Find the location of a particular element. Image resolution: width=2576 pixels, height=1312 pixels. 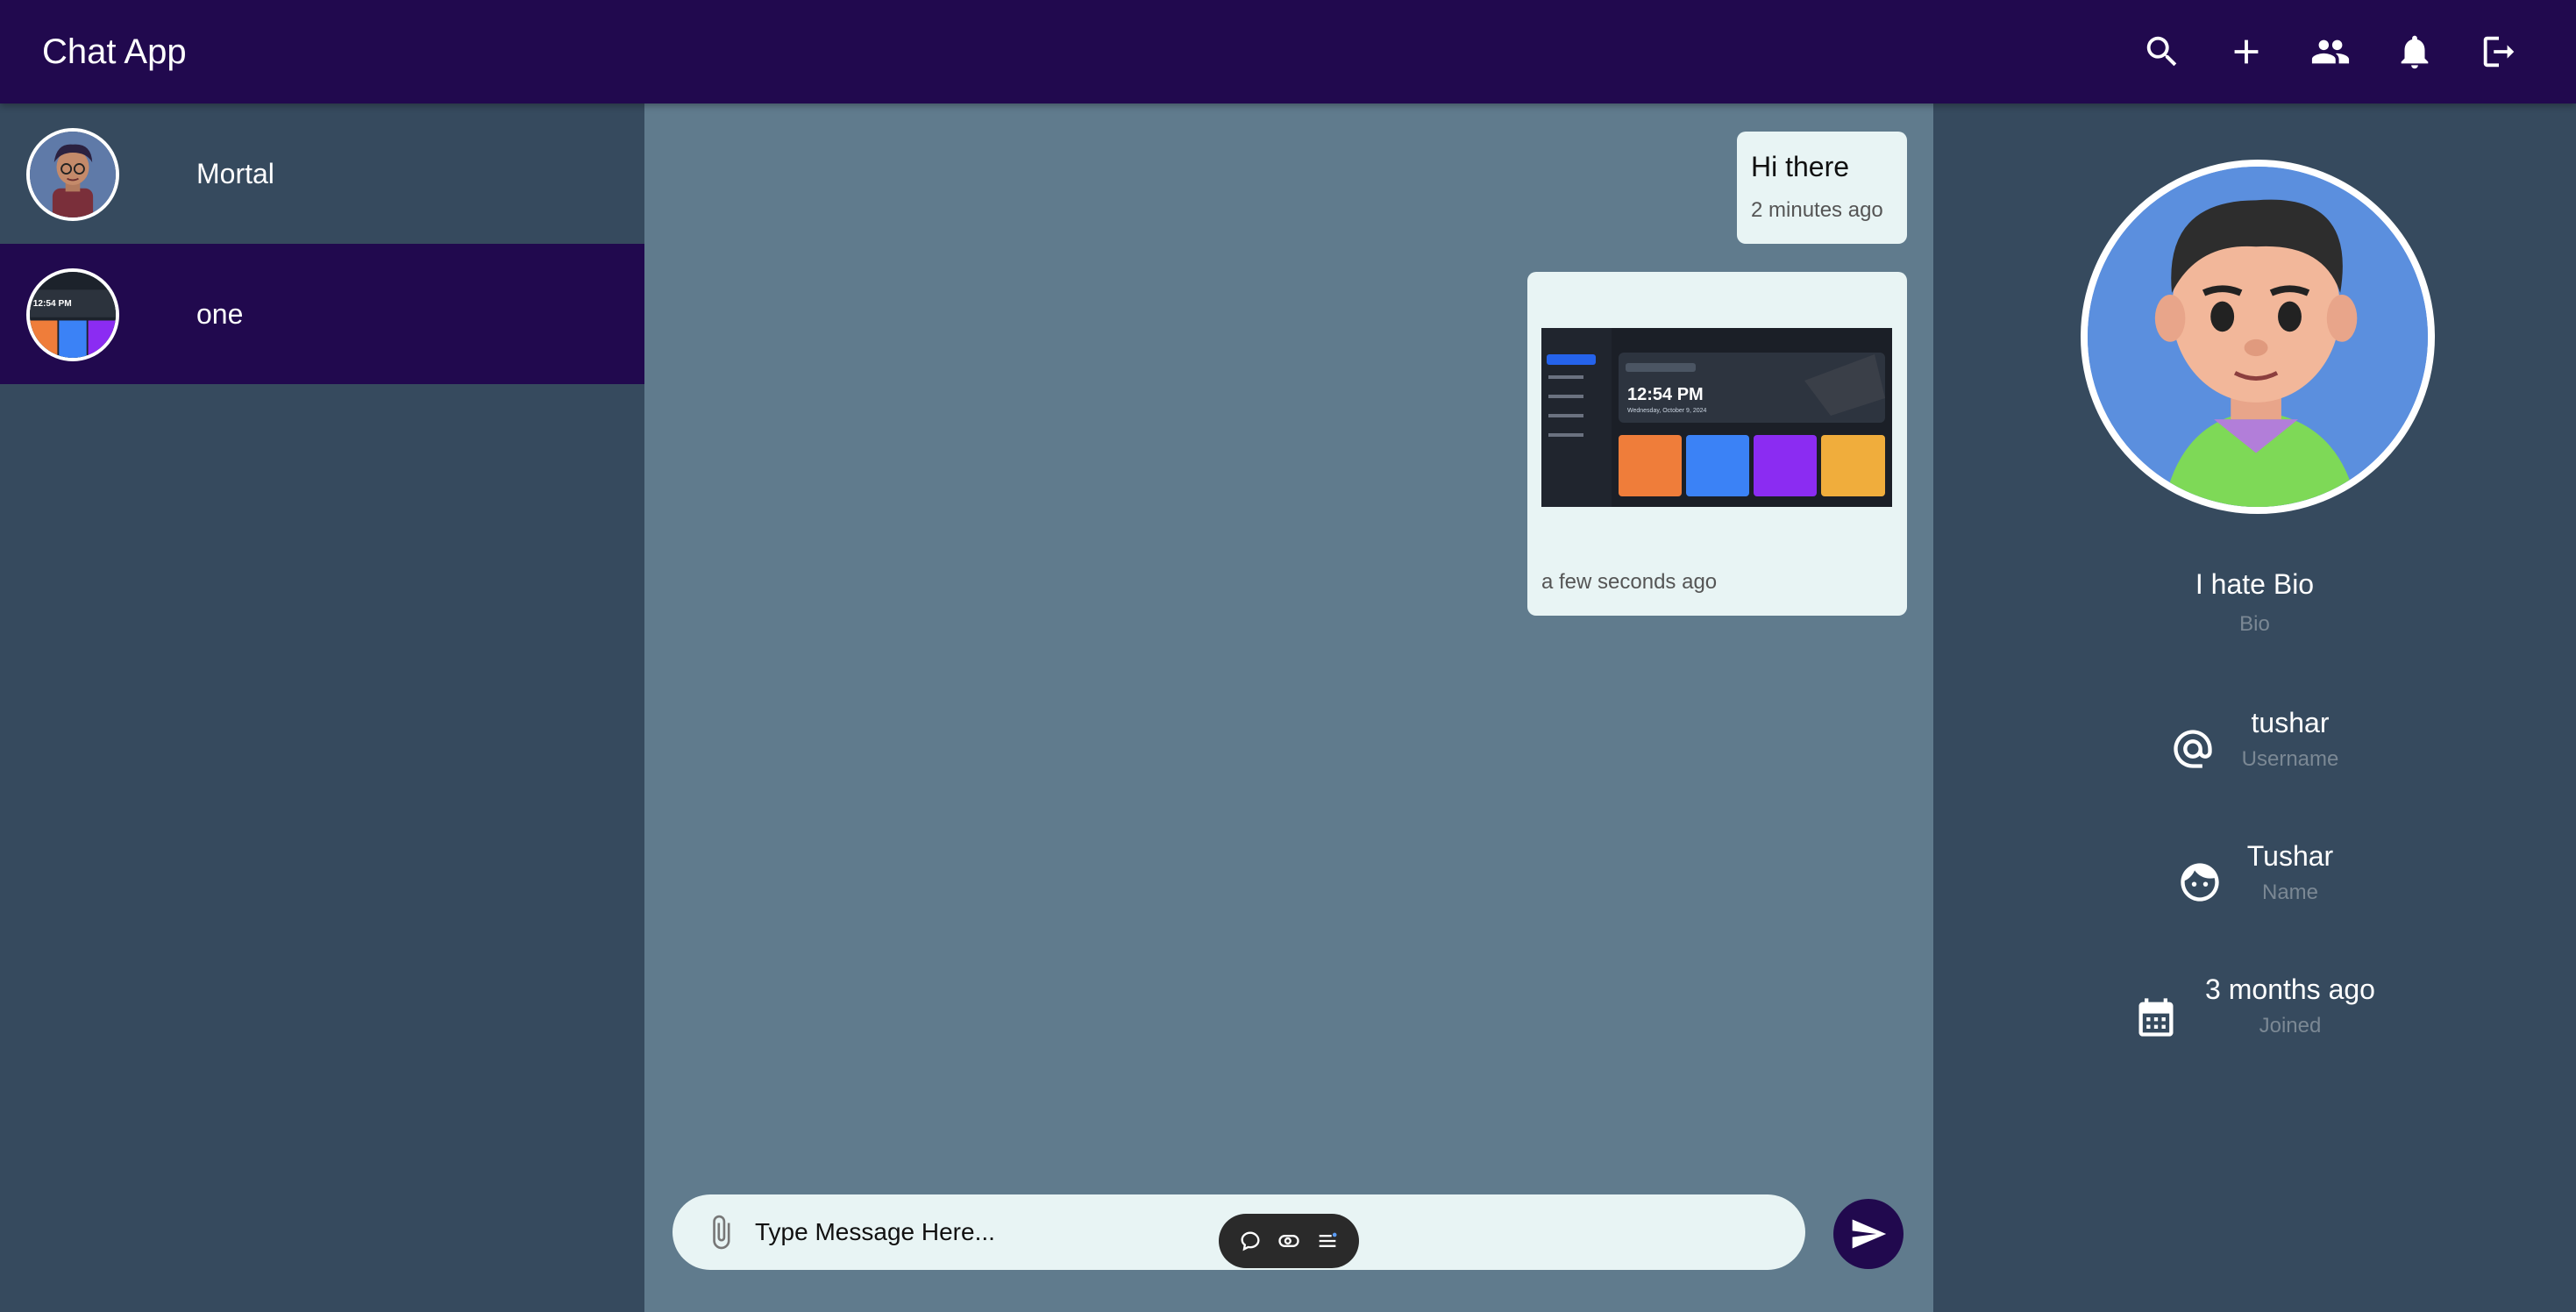

name-value: Tushar is located at coordinates (2290, 856).